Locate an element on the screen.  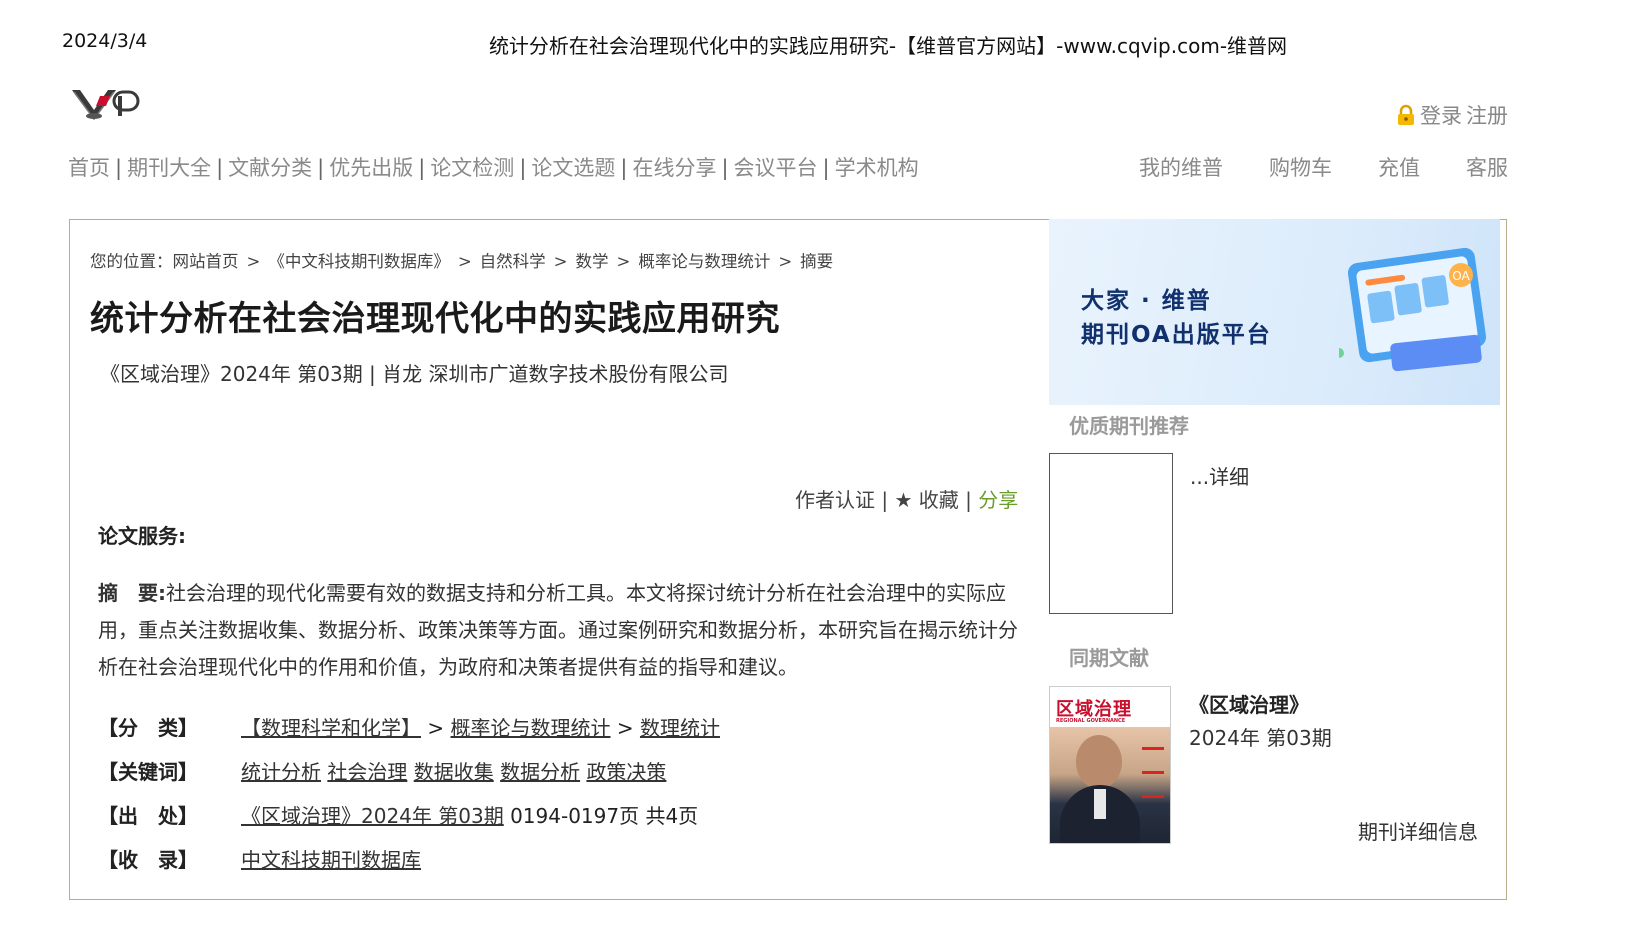
source-pages: 0194-0197页 共4页 is located at coordinates (601, 816).